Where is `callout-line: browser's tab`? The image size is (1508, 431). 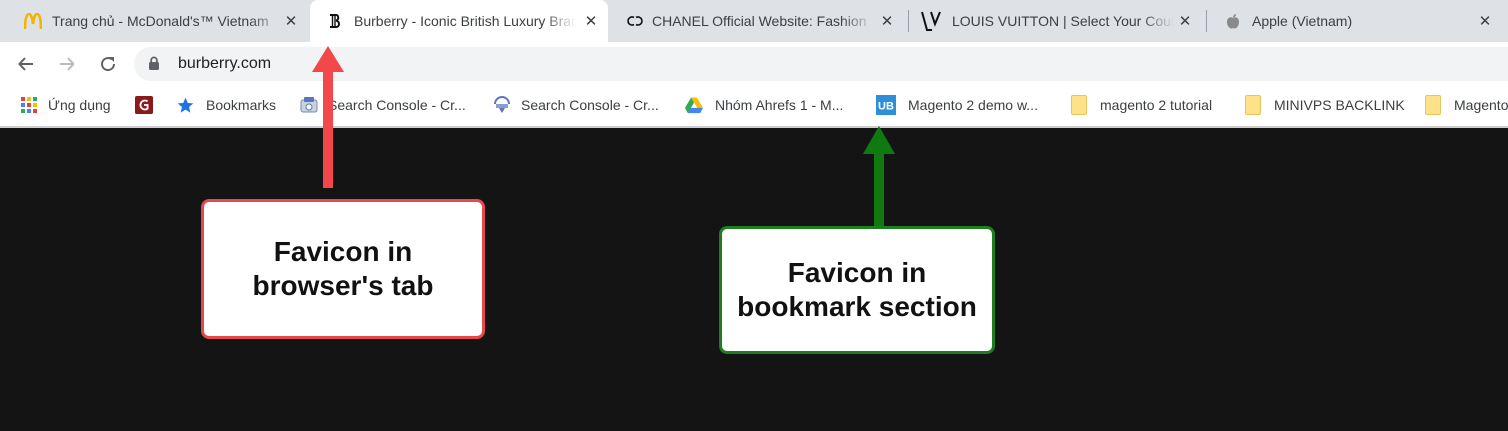
callout-line: browser's tab is located at coordinates (343, 285).